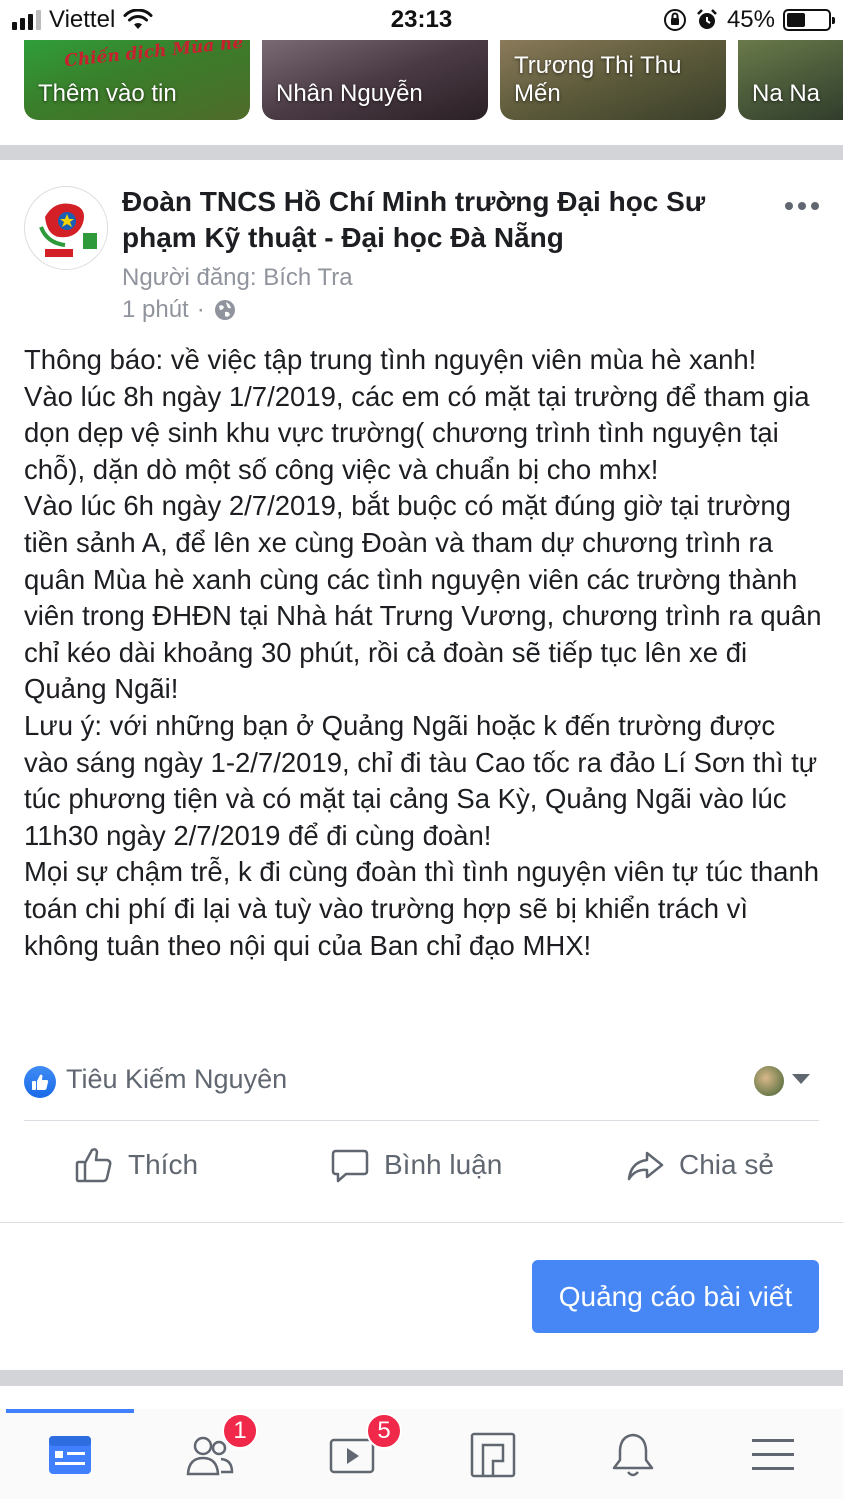 Image resolution: width=843 pixels, height=1499 pixels. Describe the element at coordinates (237, 277) in the screenshot. I see `posted-by: Người đăng: Bích Tra` at that location.